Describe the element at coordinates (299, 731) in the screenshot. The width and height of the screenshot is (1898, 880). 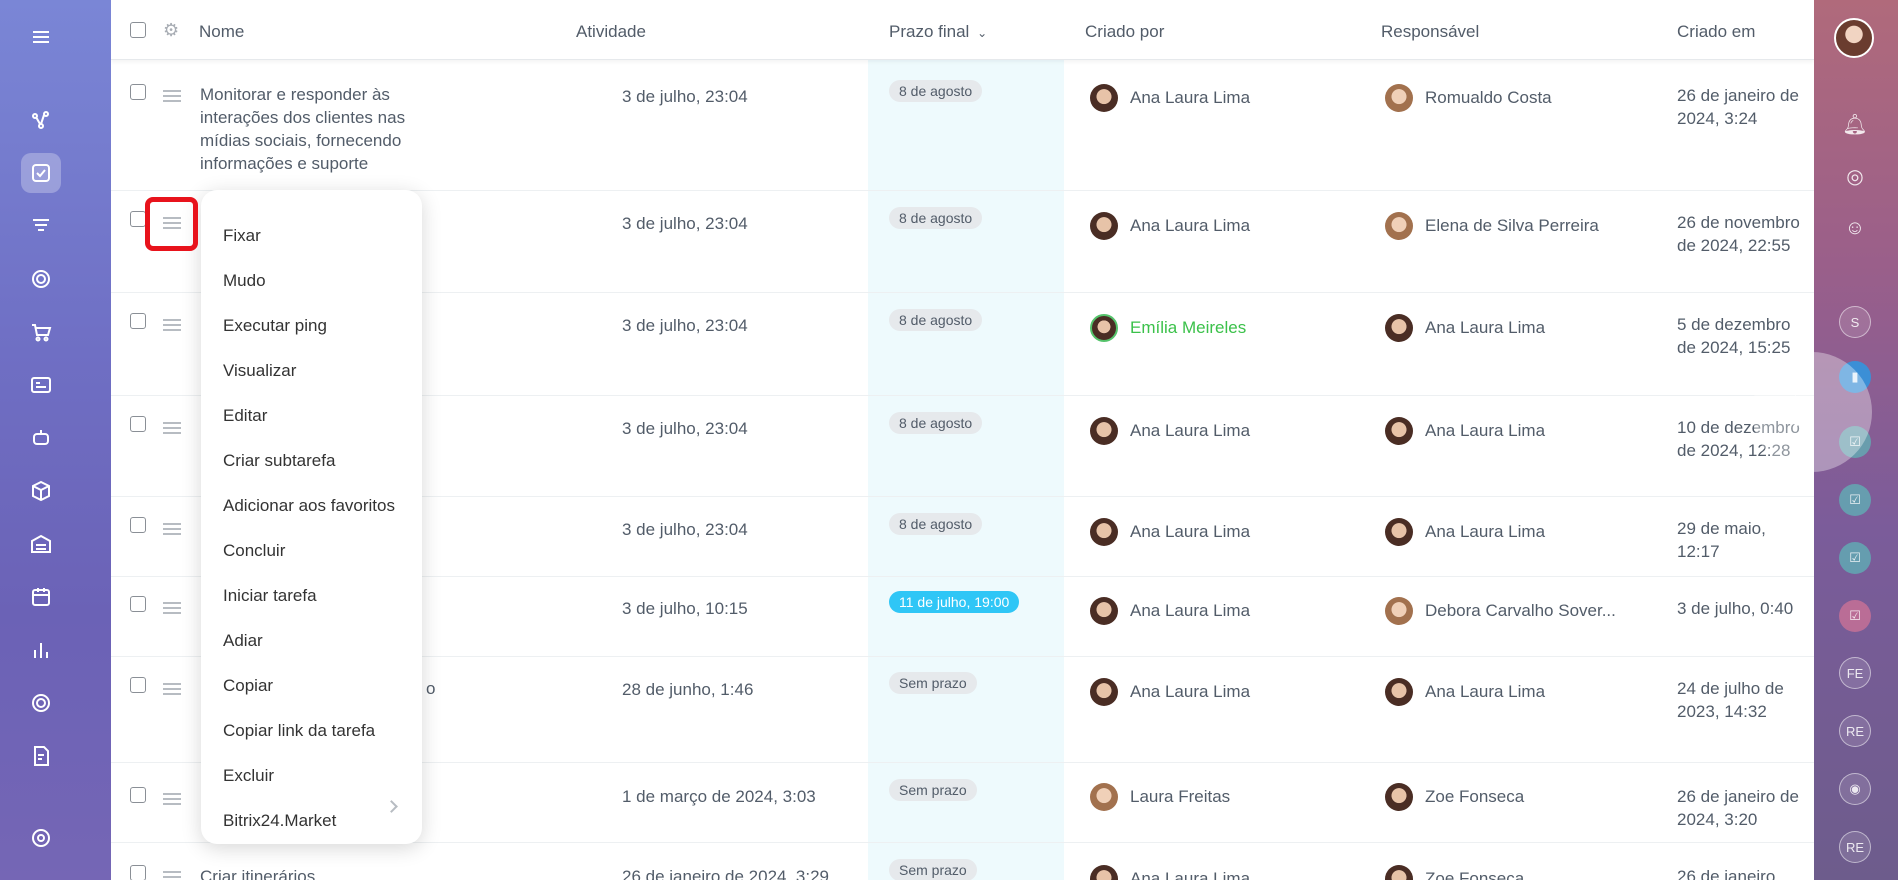
I see `menu-item-copy-link: Copiar link da tarefa` at that location.